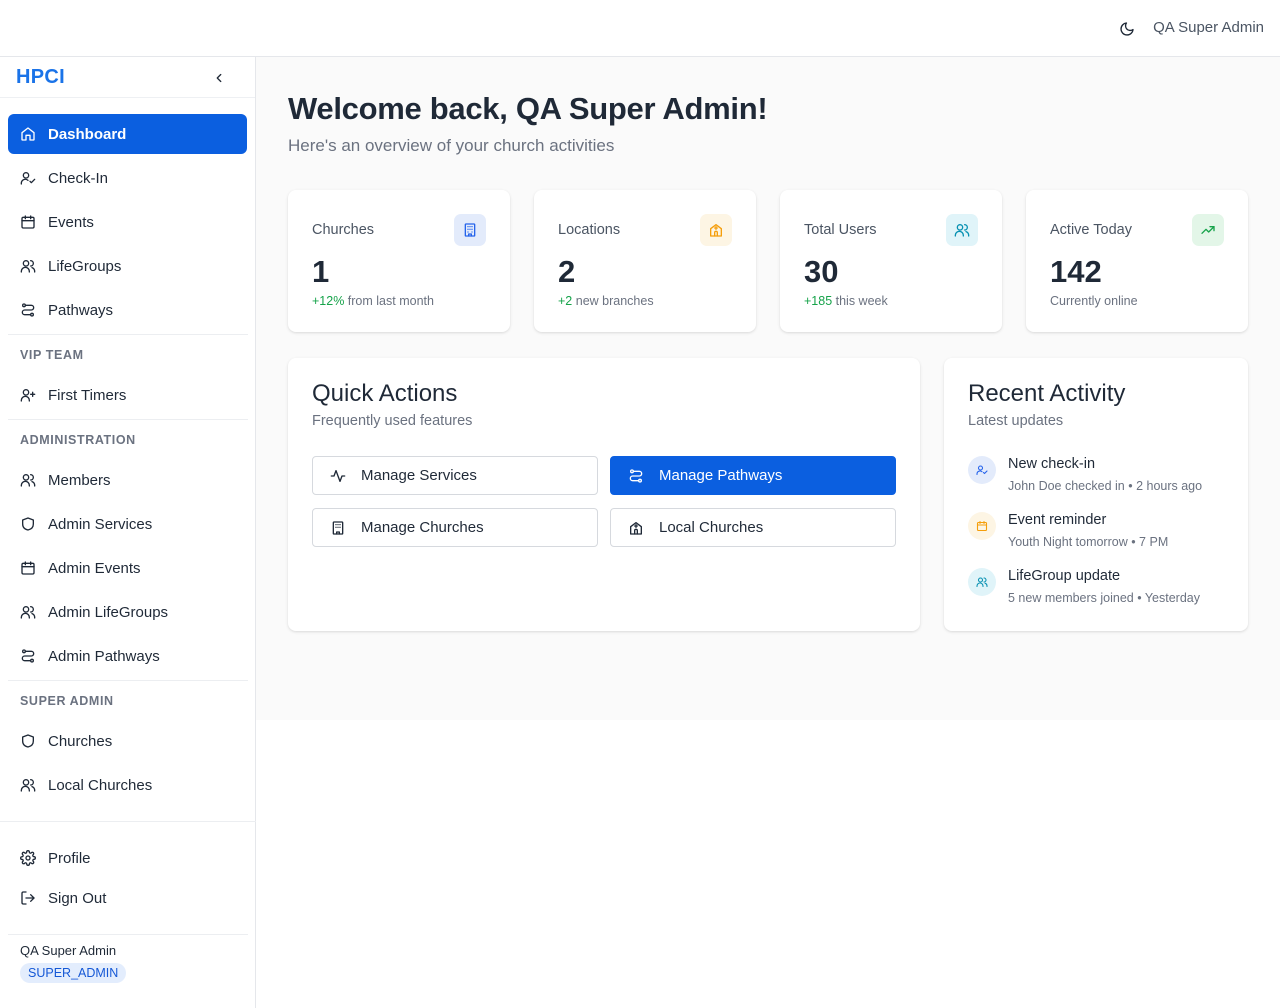 The image size is (1280, 1008). What do you see at coordinates (127, 480) in the screenshot?
I see `sidebar-item-members: Members` at bounding box center [127, 480].